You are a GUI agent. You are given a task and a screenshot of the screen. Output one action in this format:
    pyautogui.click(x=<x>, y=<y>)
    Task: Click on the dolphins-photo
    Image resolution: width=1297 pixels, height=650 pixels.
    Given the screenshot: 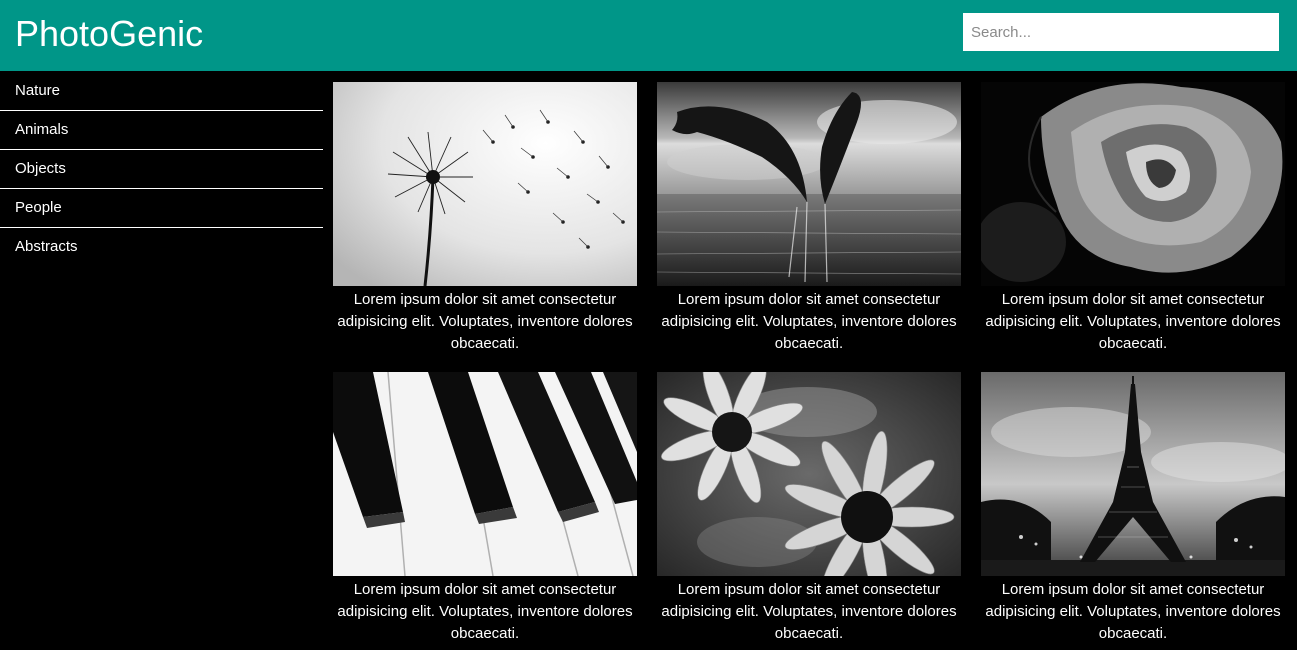 What is the action you would take?
    pyautogui.click(x=809, y=184)
    